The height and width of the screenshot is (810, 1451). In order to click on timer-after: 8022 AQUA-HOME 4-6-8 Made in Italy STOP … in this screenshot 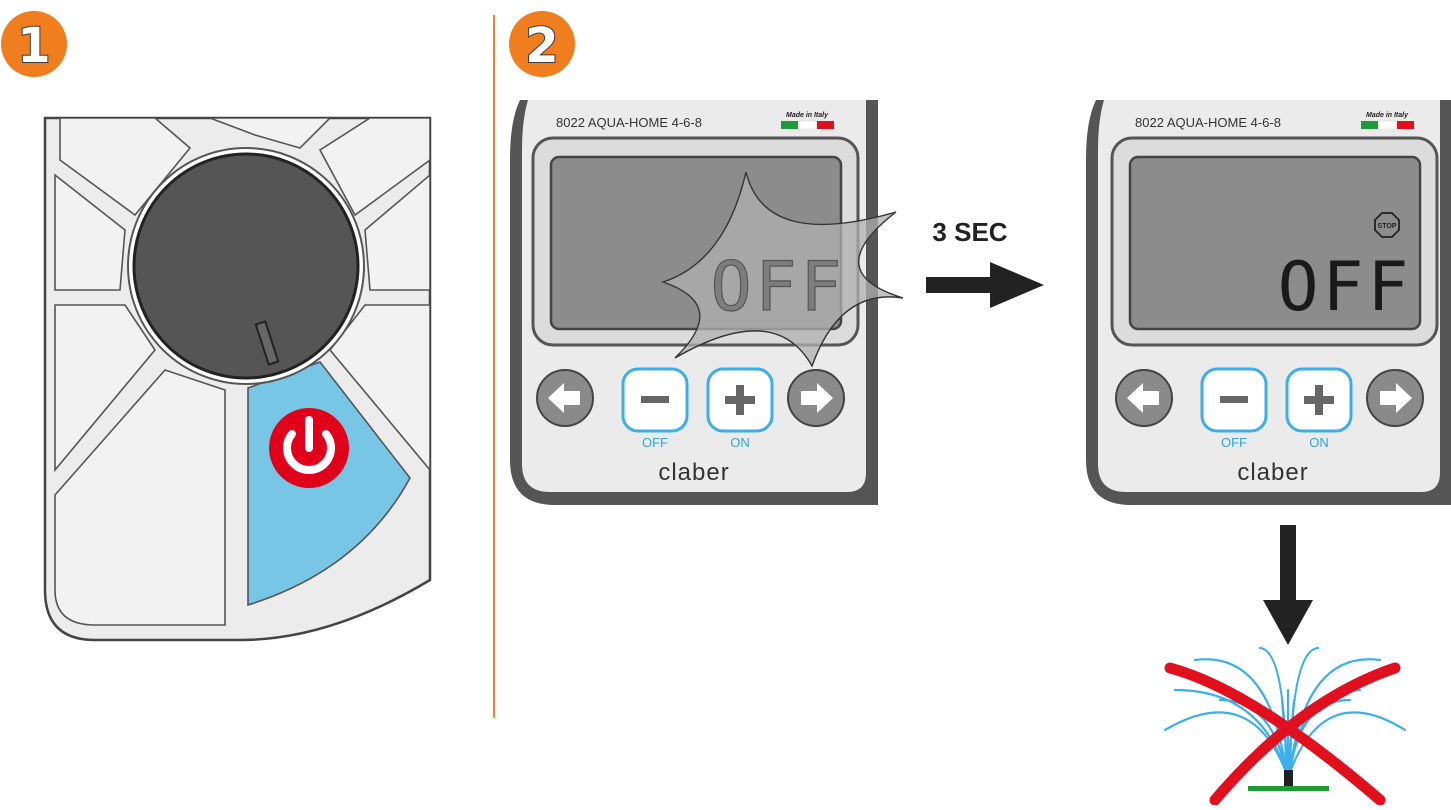, I will do `click(1268, 302)`.